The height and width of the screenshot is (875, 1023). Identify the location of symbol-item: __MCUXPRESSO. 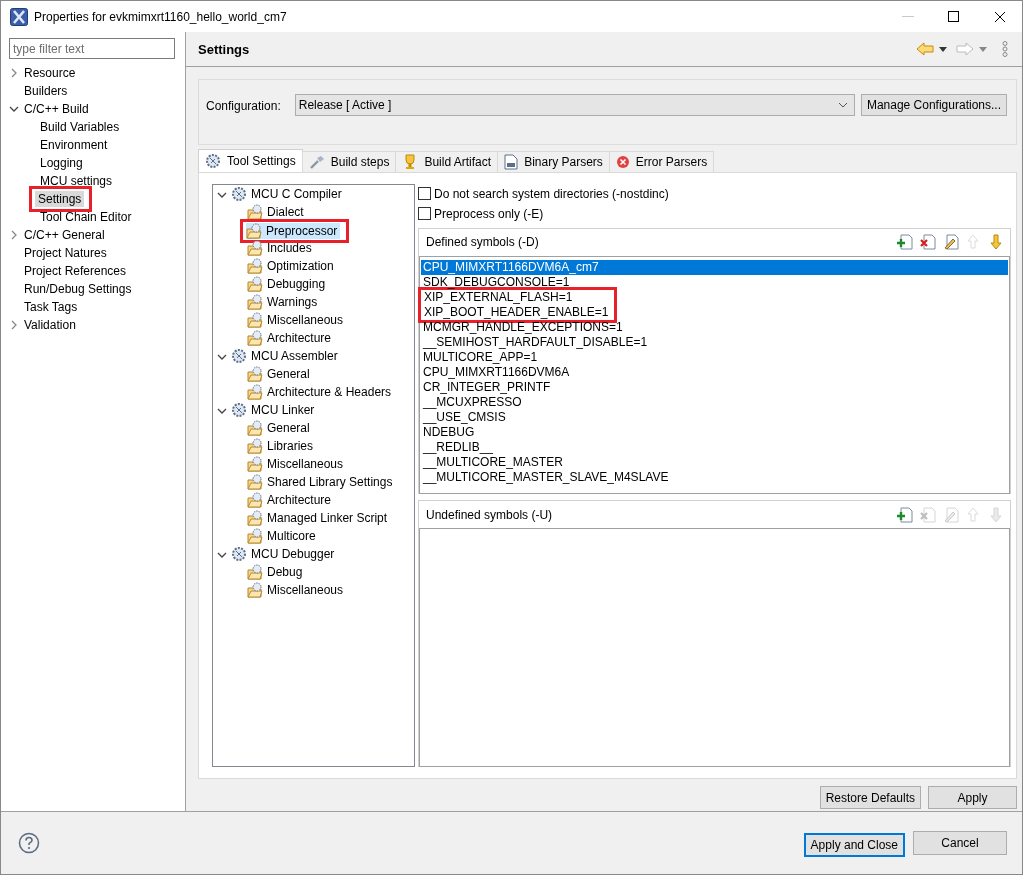
(714, 402).